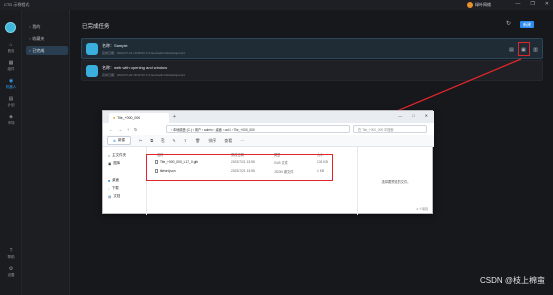  I want to click on minimize-button: —, so click(400, 115).